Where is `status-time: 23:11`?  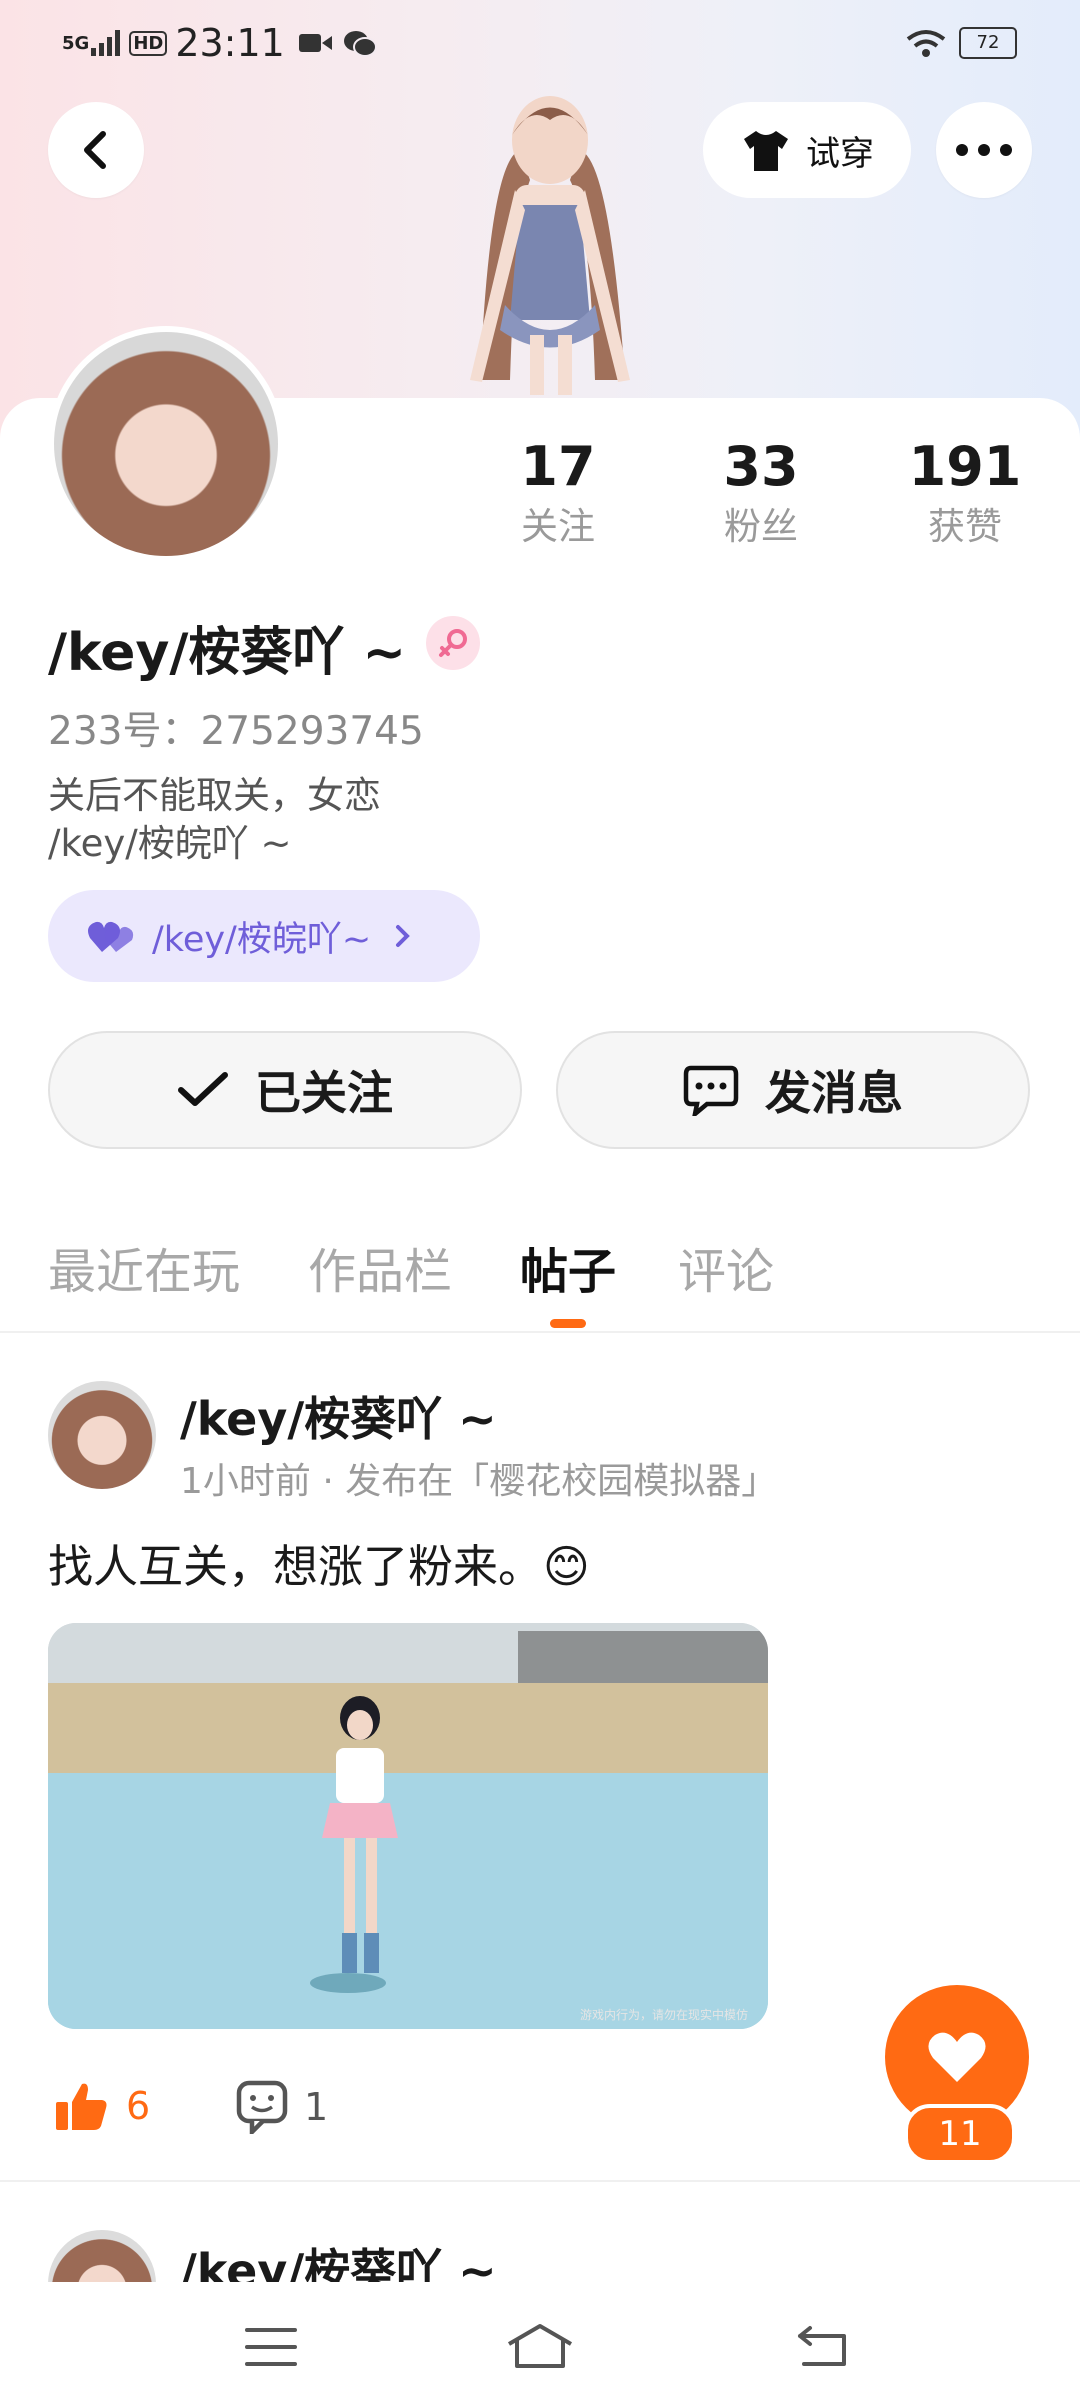 status-time: 23:11 is located at coordinates (230, 43).